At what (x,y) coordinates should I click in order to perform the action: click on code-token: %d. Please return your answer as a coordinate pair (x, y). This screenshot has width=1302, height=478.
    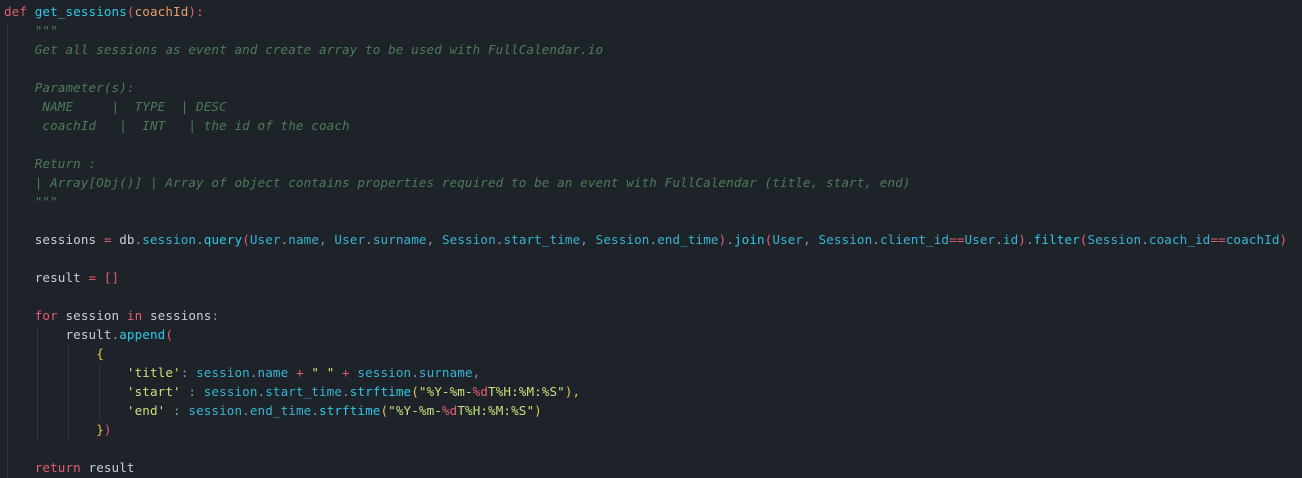
    Looking at the image, I should click on (480, 391).